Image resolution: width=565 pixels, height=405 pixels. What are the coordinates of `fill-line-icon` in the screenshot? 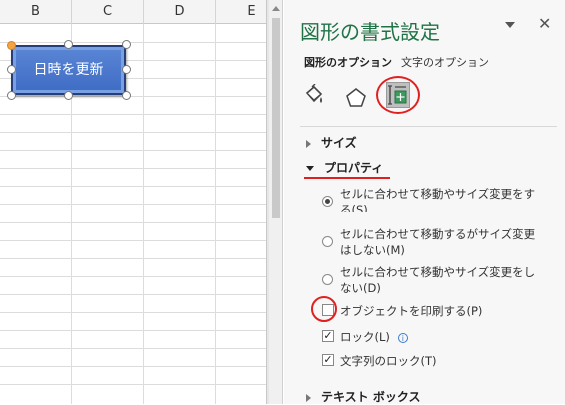 It's located at (314, 96).